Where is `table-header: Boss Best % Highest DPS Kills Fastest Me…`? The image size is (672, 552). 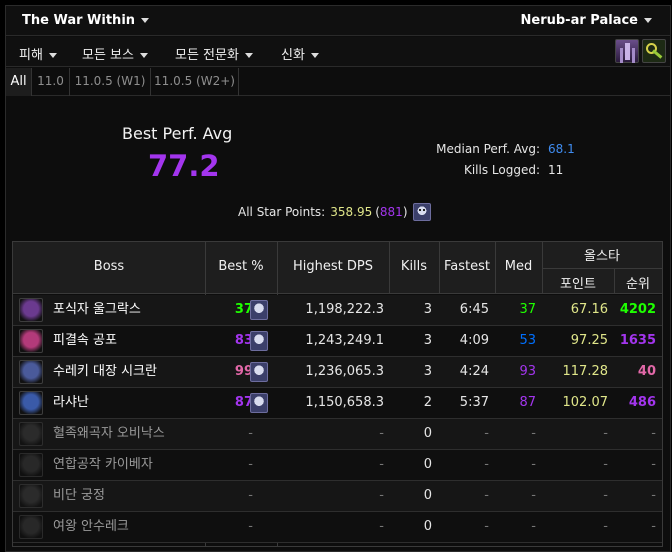
table-header: Boss Best % Highest DPS Kills Fastest Me… is located at coordinates (337, 268).